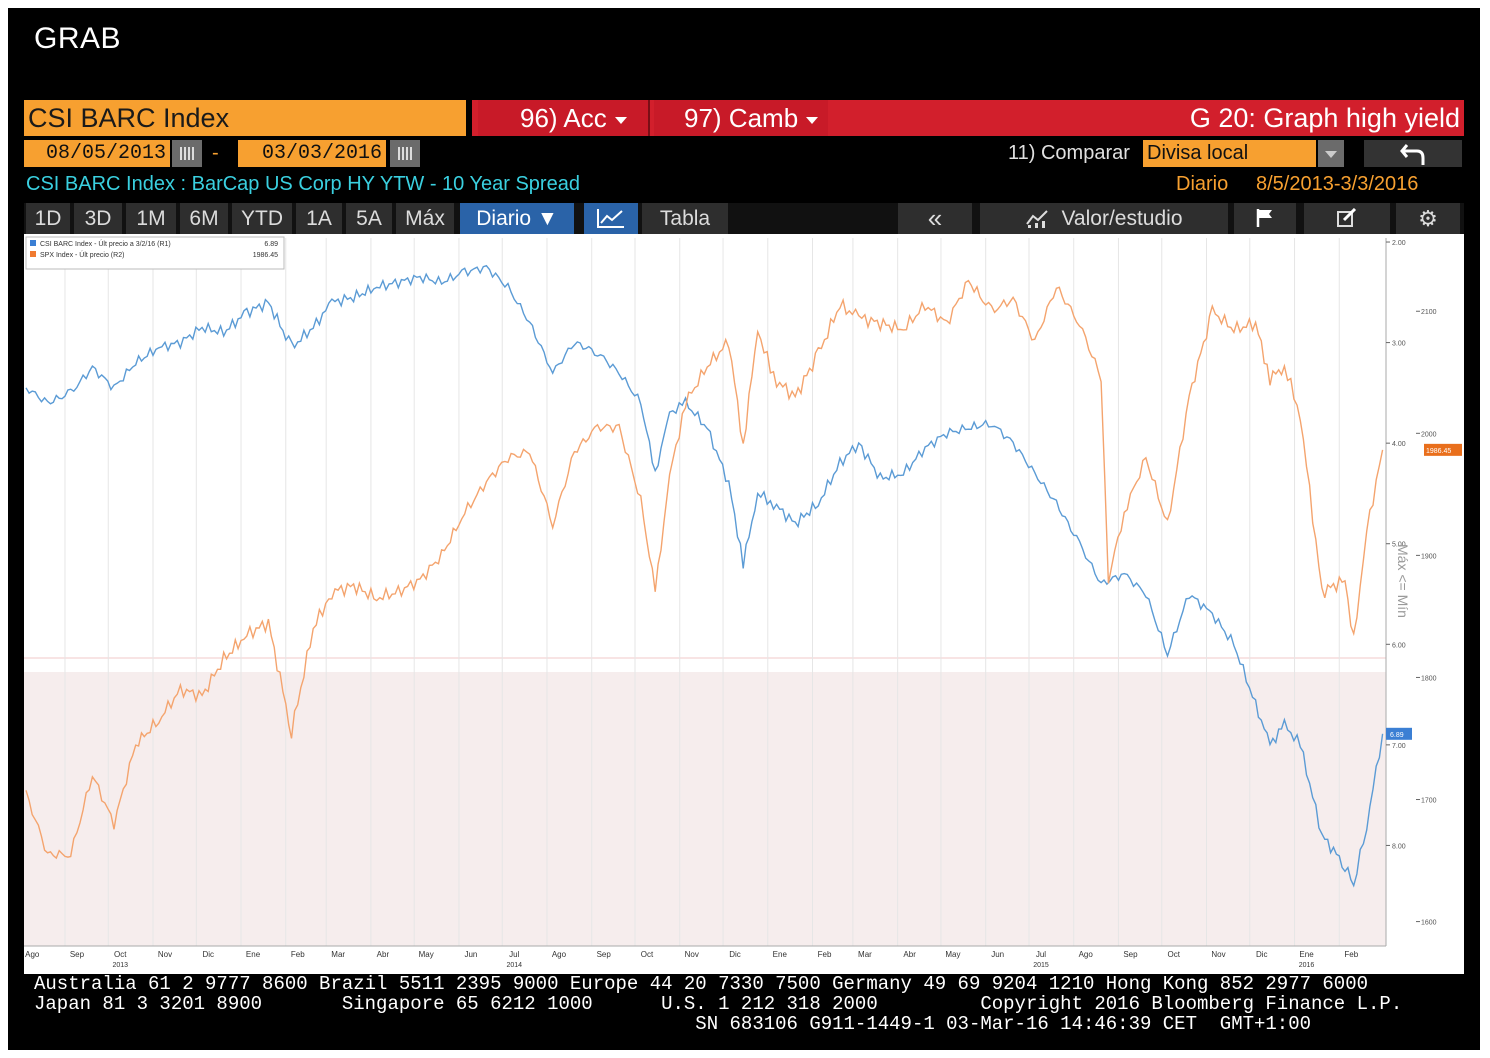  I want to click on value-study-button: Valor/estudio, so click(1104, 218).